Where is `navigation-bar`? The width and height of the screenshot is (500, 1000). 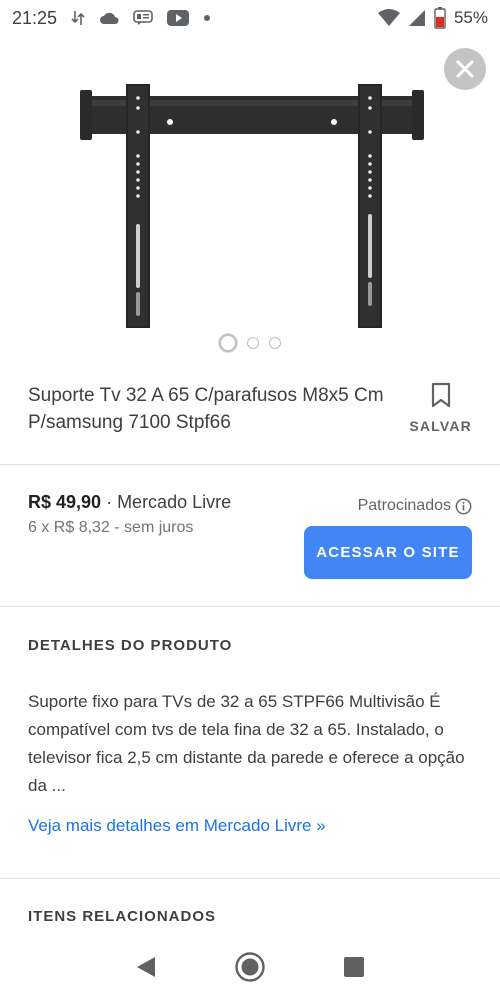
navigation-bar is located at coordinates (250, 967).